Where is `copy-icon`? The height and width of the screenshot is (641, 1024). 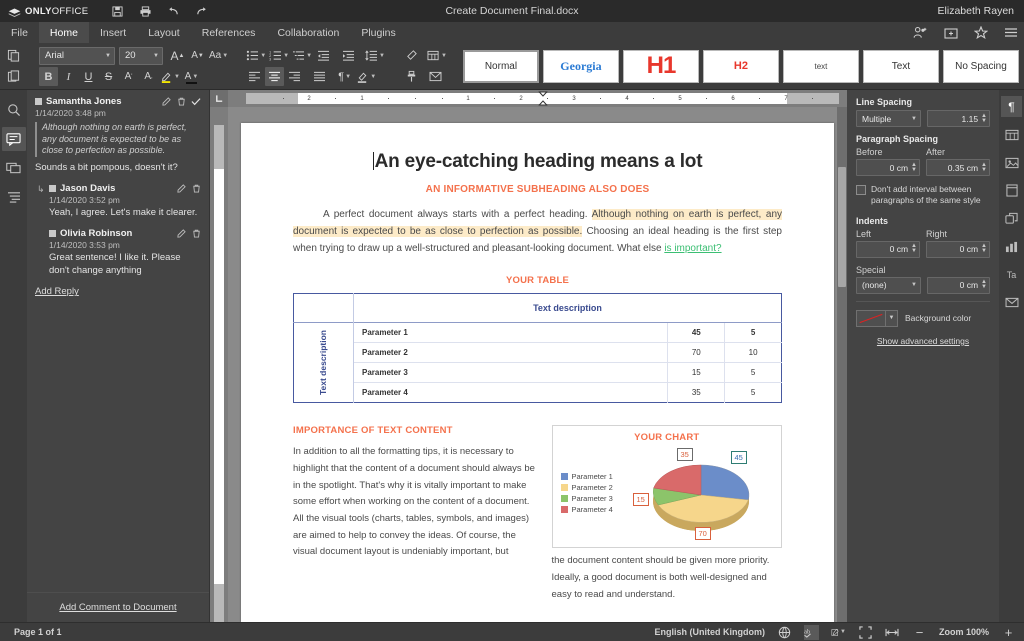 copy-icon is located at coordinates (13, 55).